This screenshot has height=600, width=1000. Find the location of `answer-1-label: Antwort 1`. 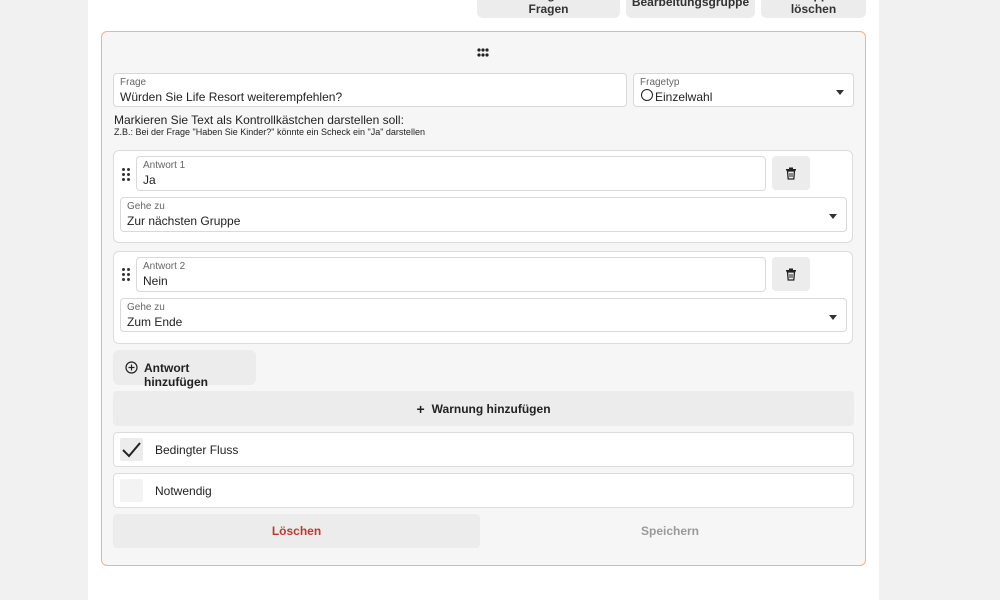

answer-1-label: Antwort 1 is located at coordinates (164, 165).